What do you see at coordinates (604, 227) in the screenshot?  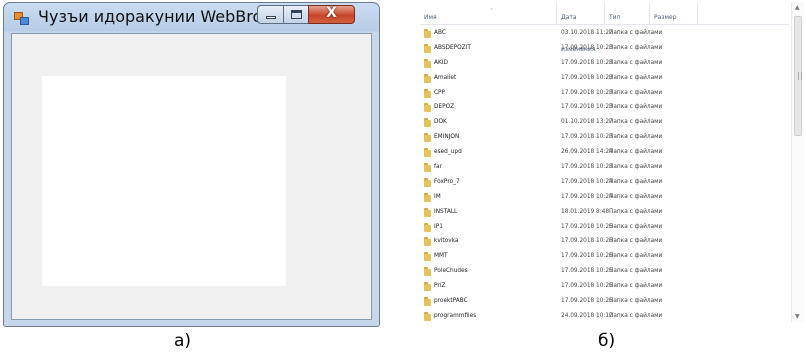 I see `file-row: IP1 17.09.2018 10:26 Папка с файлами` at bounding box center [604, 227].